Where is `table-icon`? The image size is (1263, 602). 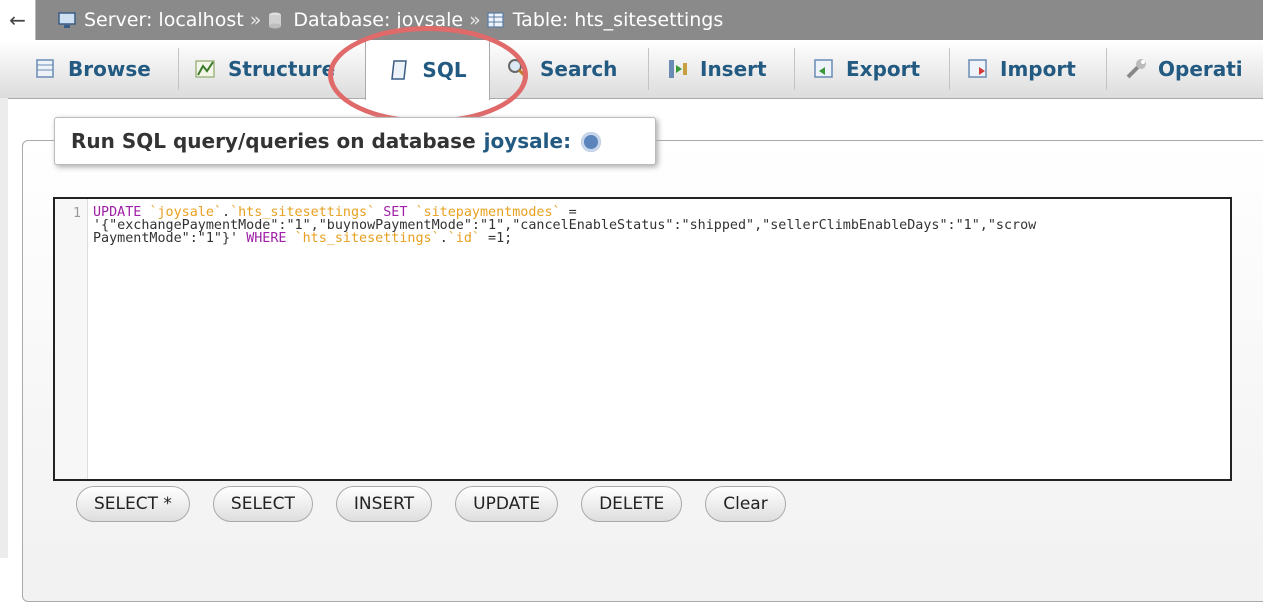 table-icon is located at coordinates (495, 19).